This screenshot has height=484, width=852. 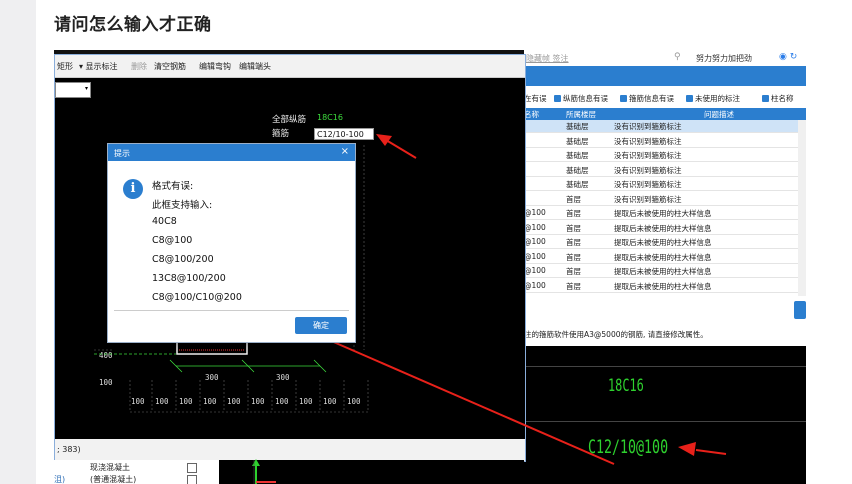 I want to click on left-gutter, so click(x=18, y=242).